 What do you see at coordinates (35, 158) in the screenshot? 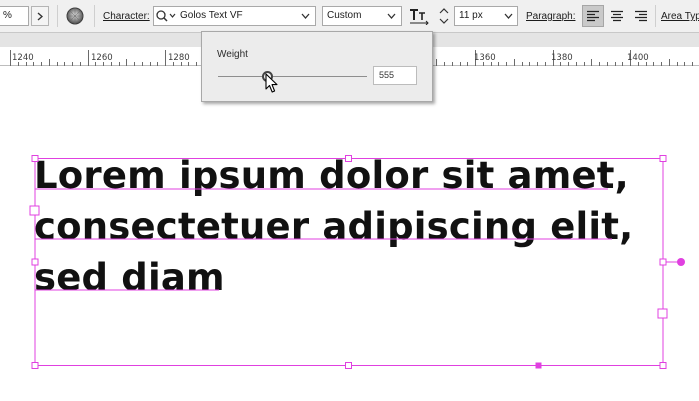
I see `resize-handle-top-left` at bounding box center [35, 158].